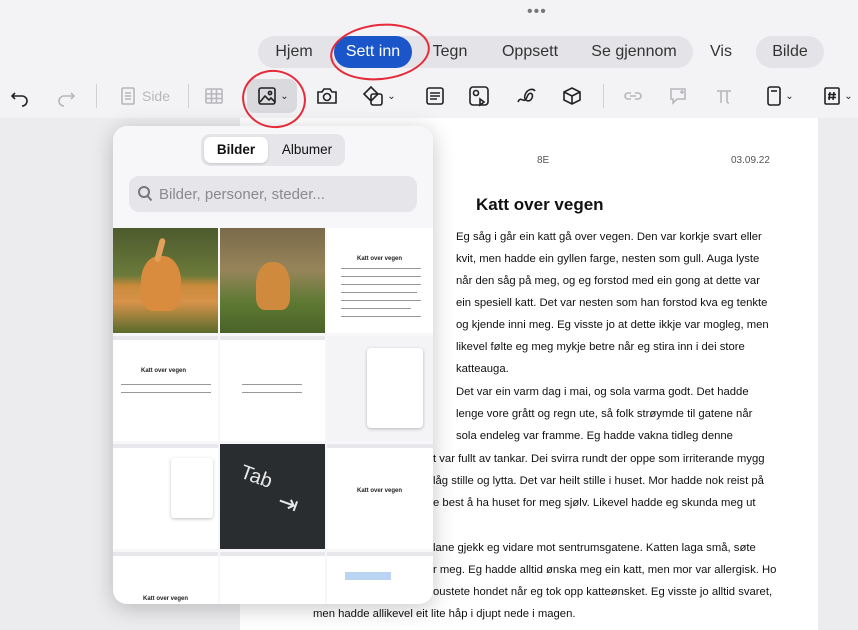  Describe the element at coordinates (307, 150) in the screenshot. I see `segment-albumer: Albumer` at that location.